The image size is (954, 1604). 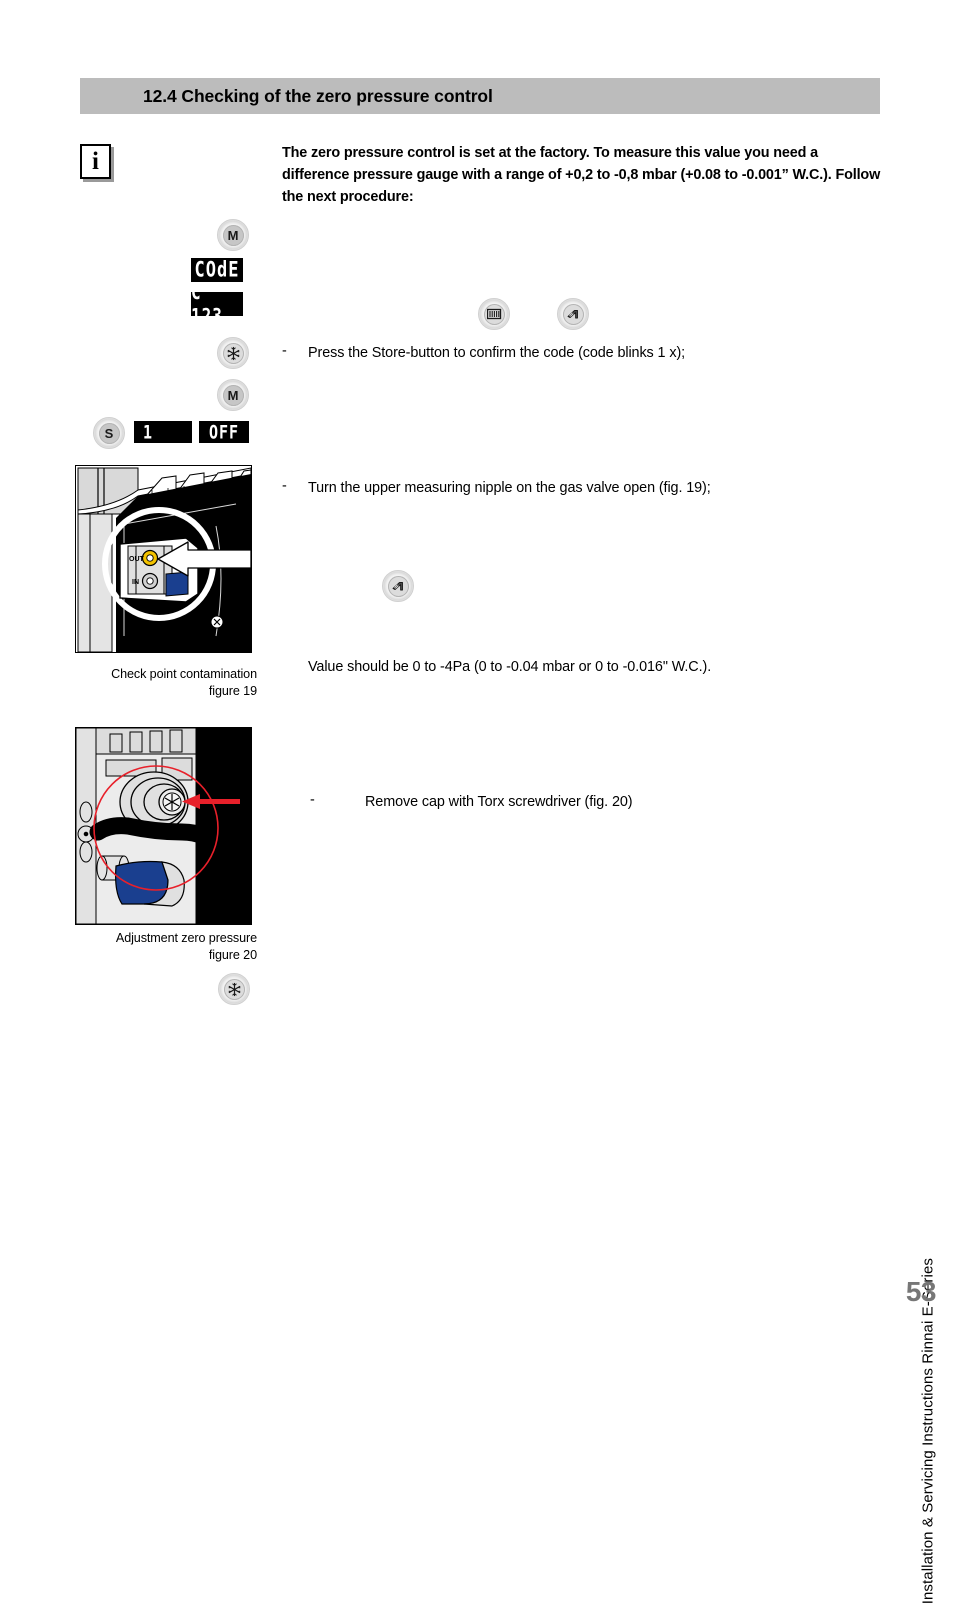 What do you see at coordinates (163, 432) in the screenshot?
I see `lcd-param-display: 1` at bounding box center [163, 432].